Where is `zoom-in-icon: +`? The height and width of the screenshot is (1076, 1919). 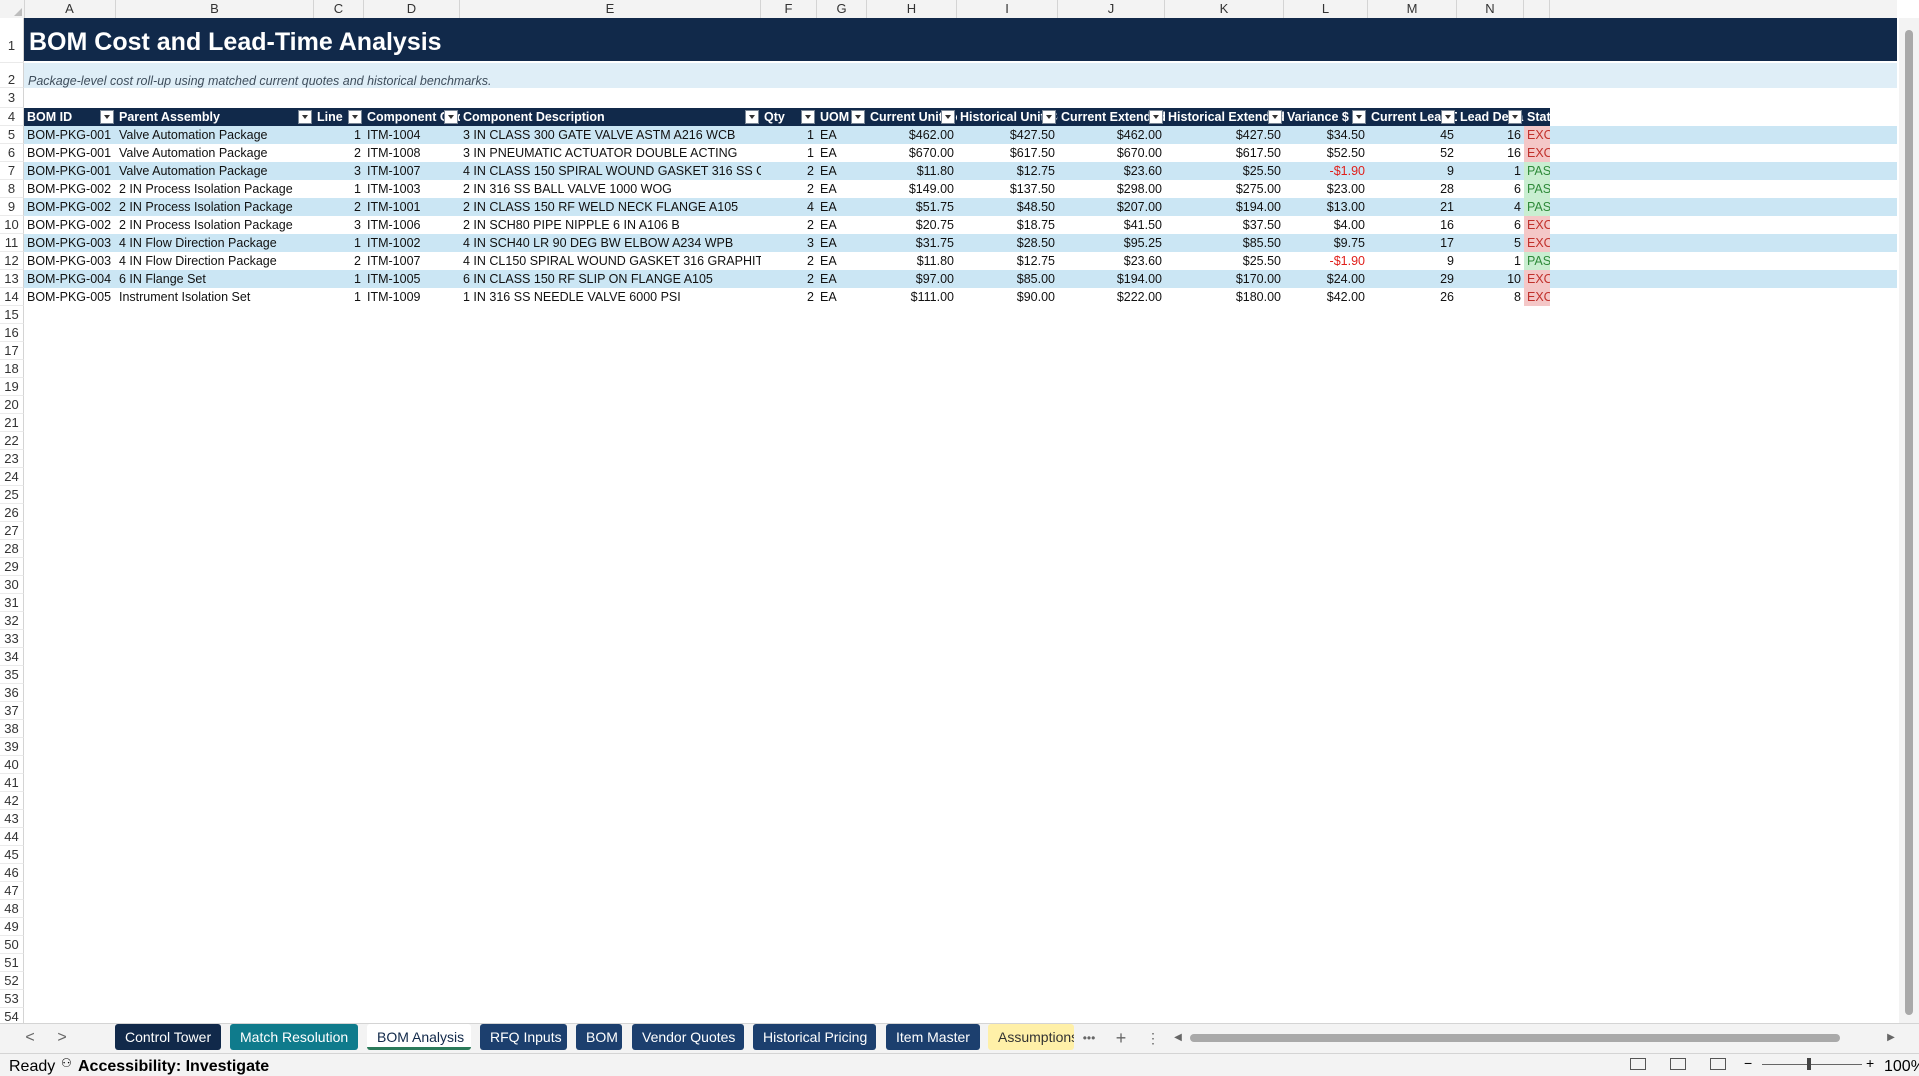
zoom-in-icon: + is located at coordinates (1870, 1063).